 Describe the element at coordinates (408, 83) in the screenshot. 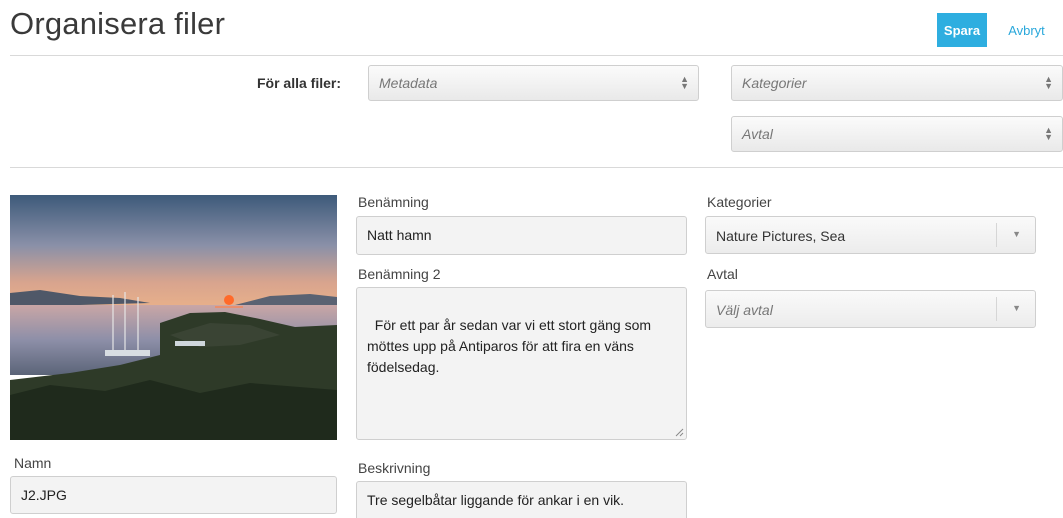

I see `bulk-metadata-placeholder: Metadata` at that location.